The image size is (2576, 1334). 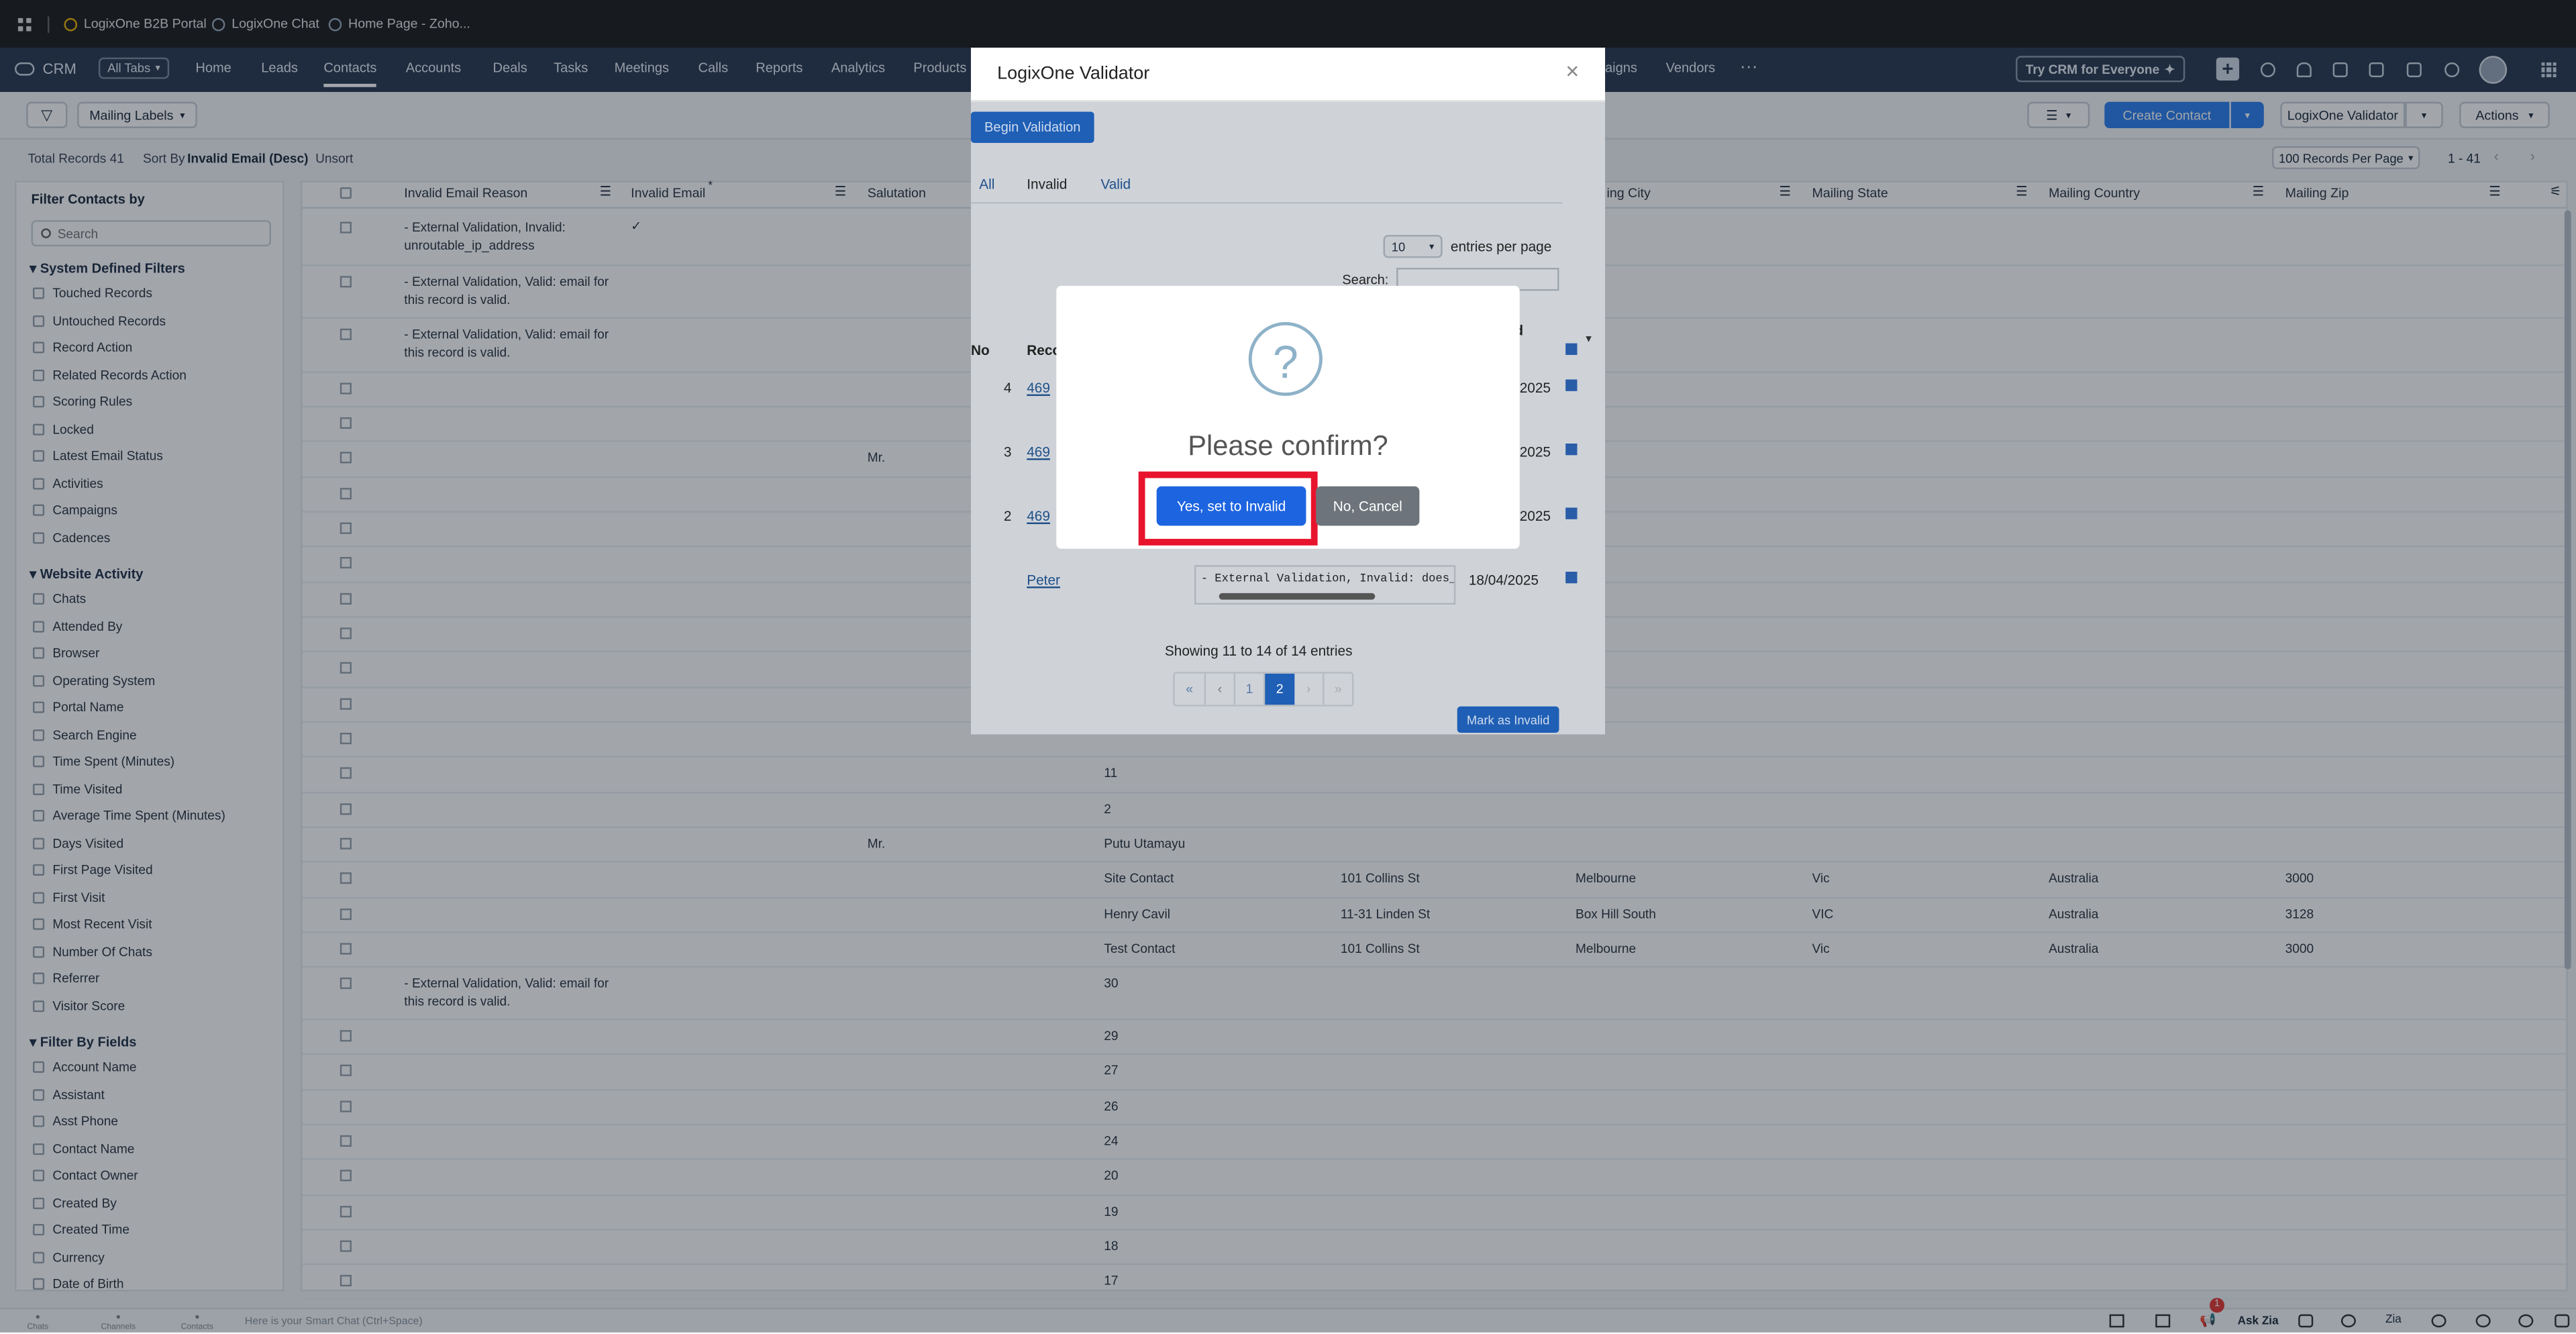 What do you see at coordinates (1231, 506) in the screenshot?
I see `confirm-yes-button: Yes, set to Invalid` at bounding box center [1231, 506].